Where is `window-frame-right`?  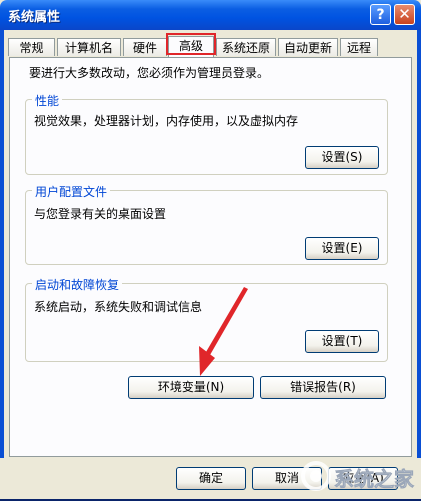 window-frame-right is located at coordinates (419, 264).